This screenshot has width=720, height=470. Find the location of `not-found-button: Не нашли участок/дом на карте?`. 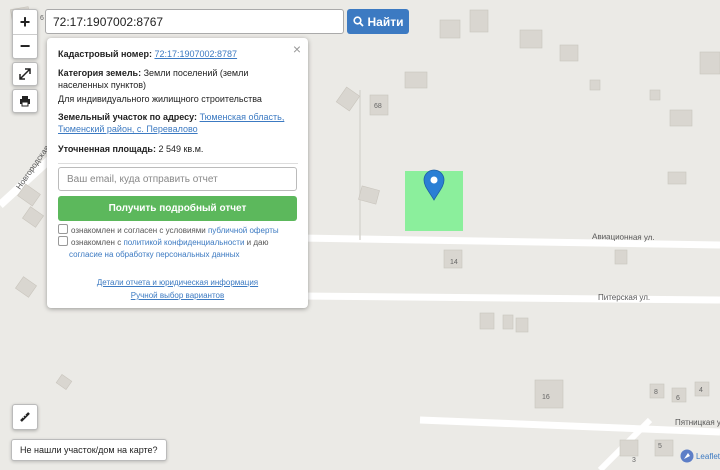

not-found-button: Не нашли участок/дом на карте? is located at coordinates (89, 450).